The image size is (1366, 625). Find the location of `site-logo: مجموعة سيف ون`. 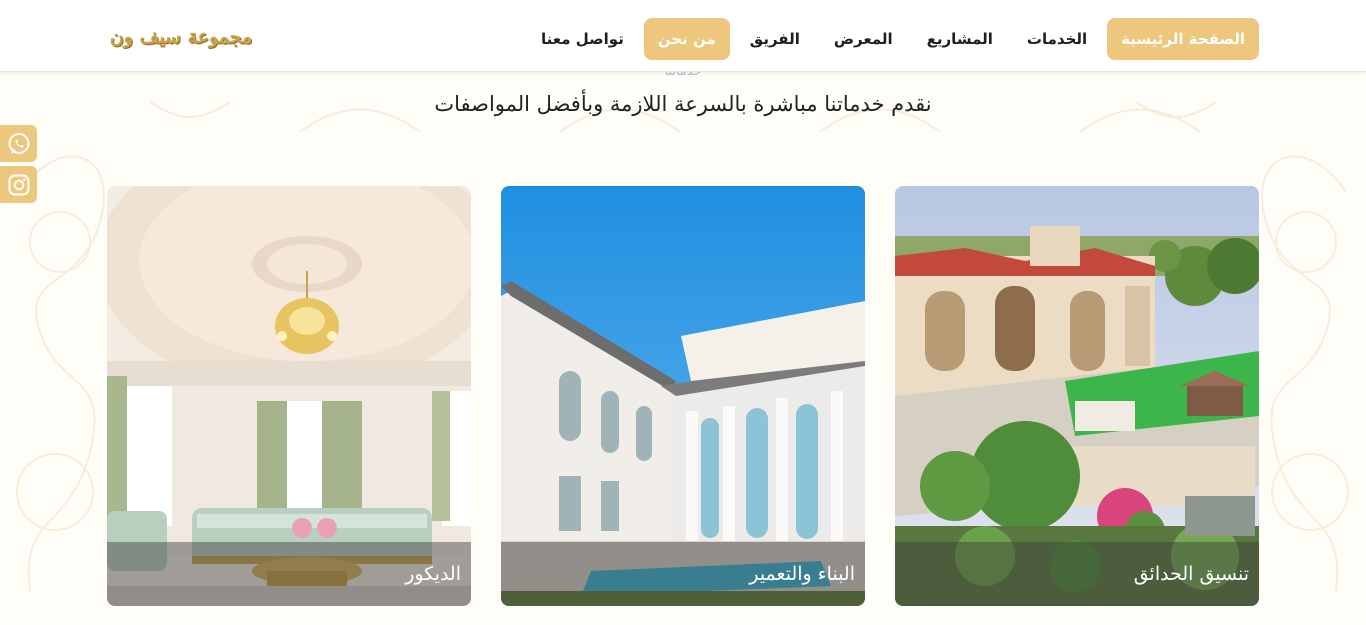

site-logo: مجموعة سيف ون is located at coordinates (181, 37).